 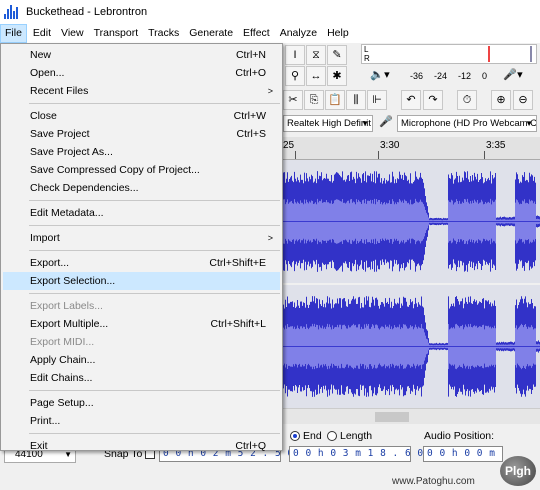 I want to click on zoom-tool-icon: ⚲, so click(x=295, y=76).